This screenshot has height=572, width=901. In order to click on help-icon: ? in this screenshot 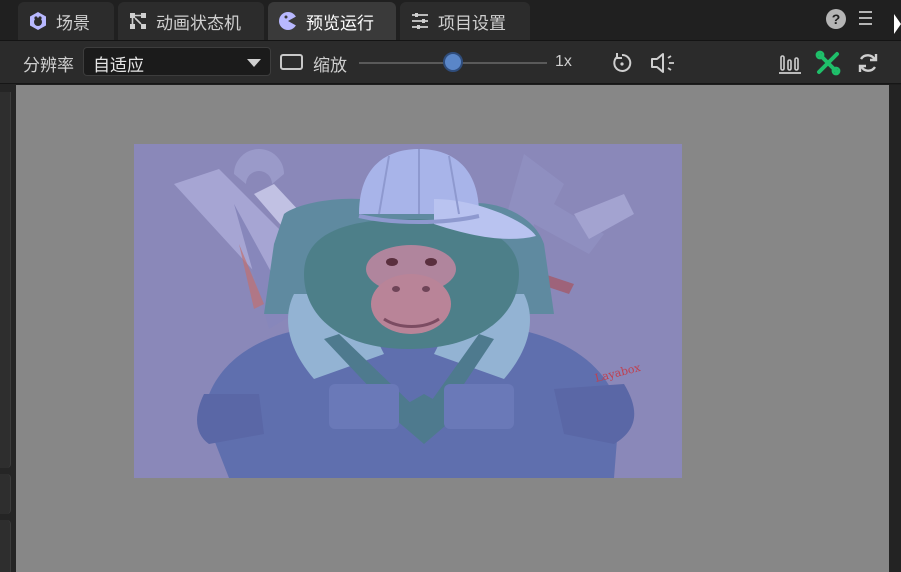, I will do `click(836, 19)`.